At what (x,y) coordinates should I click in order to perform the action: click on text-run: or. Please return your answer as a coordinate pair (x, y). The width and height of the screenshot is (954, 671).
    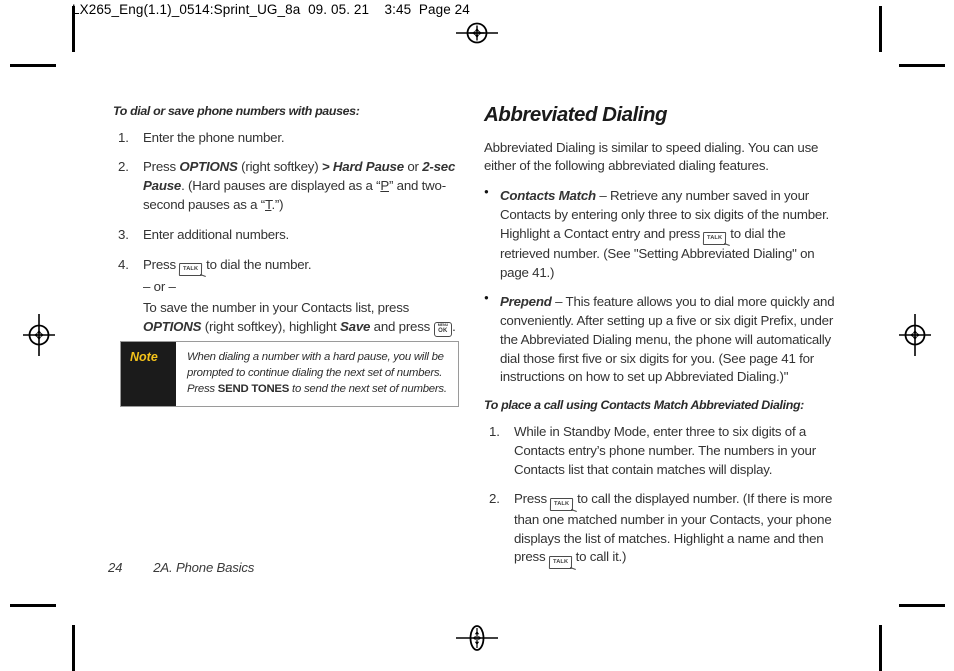
    Looking at the image, I should click on (413, 167).